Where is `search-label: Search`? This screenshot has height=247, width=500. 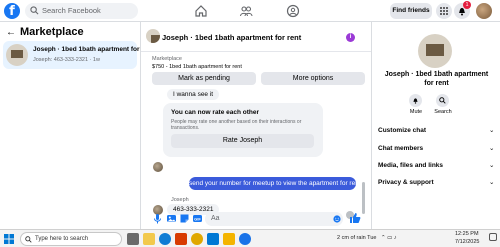 search-label: Search is located at coordinates (443, 112).